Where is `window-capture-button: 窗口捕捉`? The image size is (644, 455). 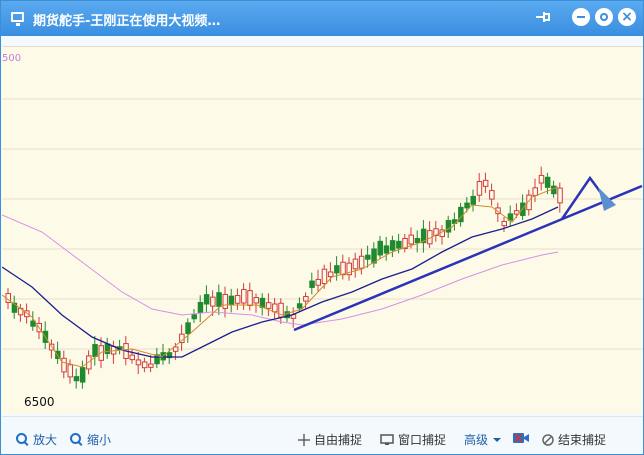 window-capture-button: 窗口捕捉 is located at coordinates (413, 439).